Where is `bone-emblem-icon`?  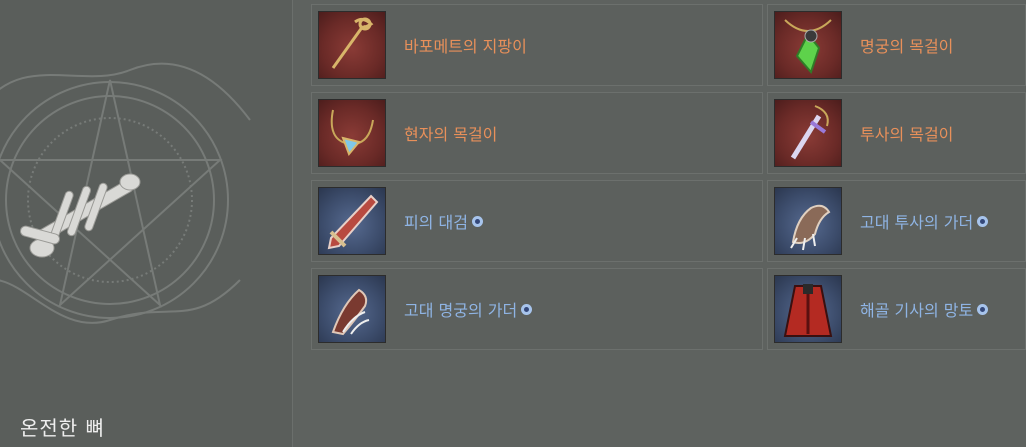
bone-emblem-icon is located at coordinates (125, 193).